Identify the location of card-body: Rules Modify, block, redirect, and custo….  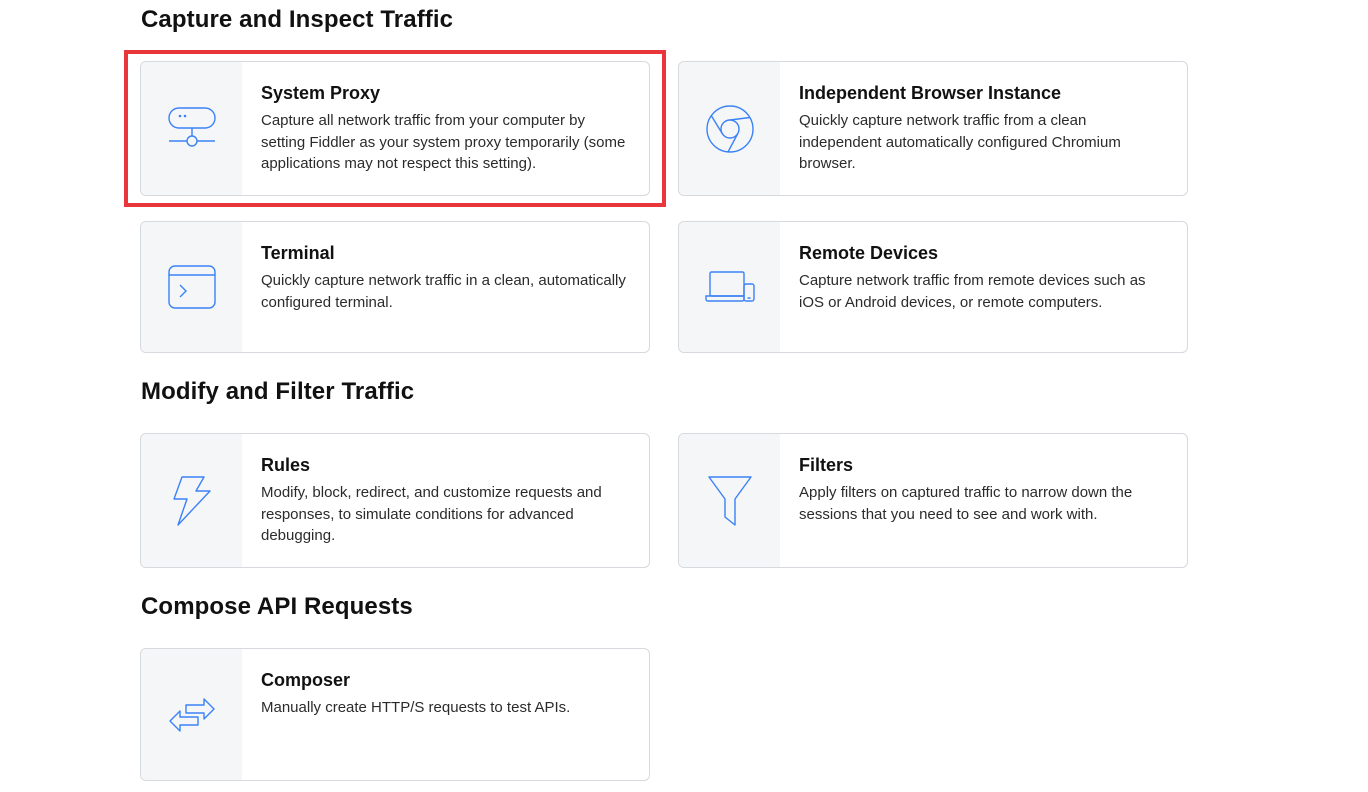
(445, 500).